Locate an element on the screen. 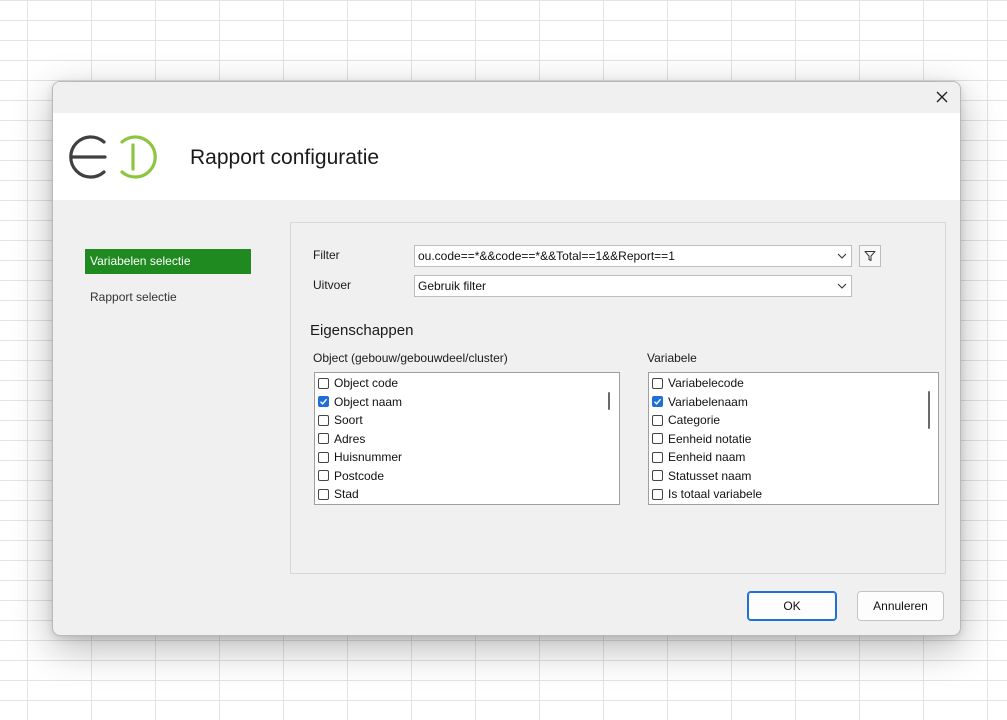  list-item-label: Variabelecode is located at coordinates (706, 383).